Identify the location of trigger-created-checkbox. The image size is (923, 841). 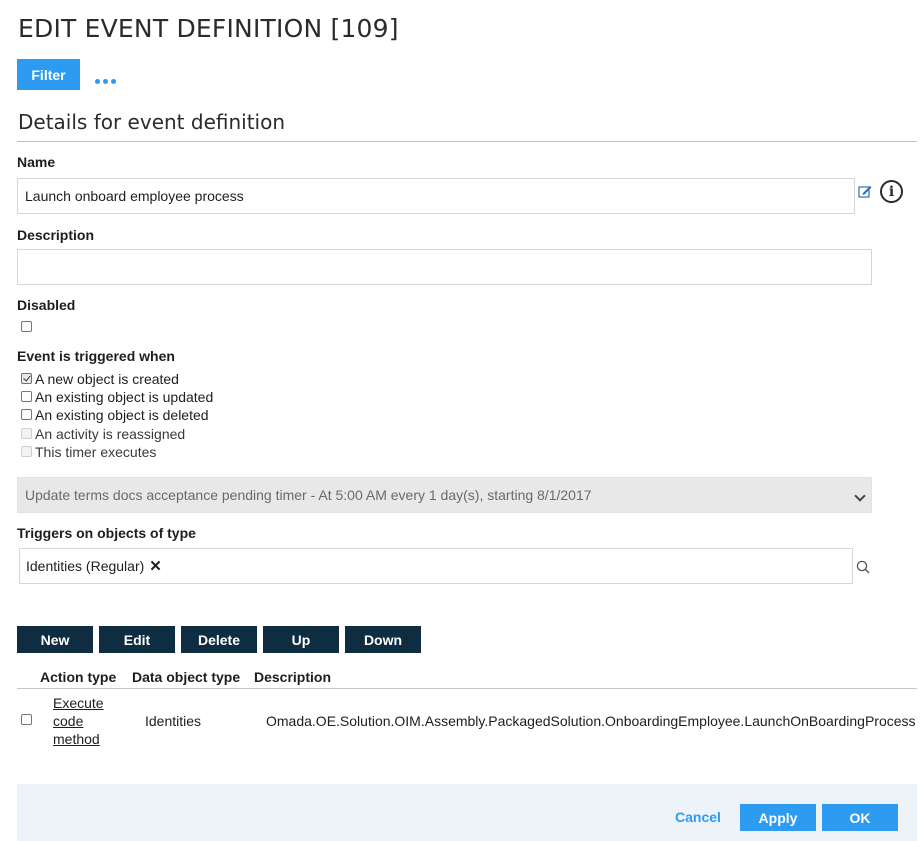
(26, 378).